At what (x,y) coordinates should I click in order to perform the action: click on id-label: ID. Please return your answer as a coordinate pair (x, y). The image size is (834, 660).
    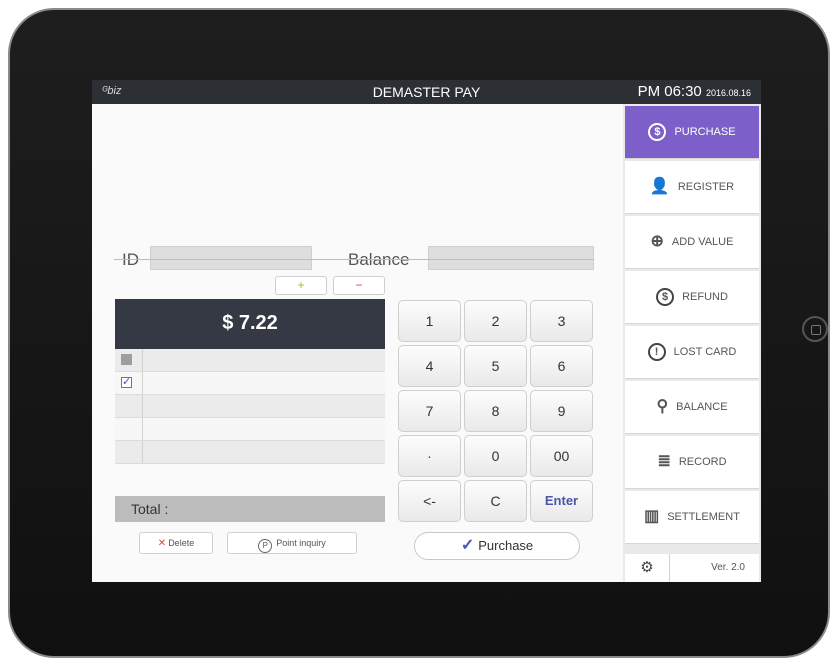
    Looking at the image, I should click on (130, 259).